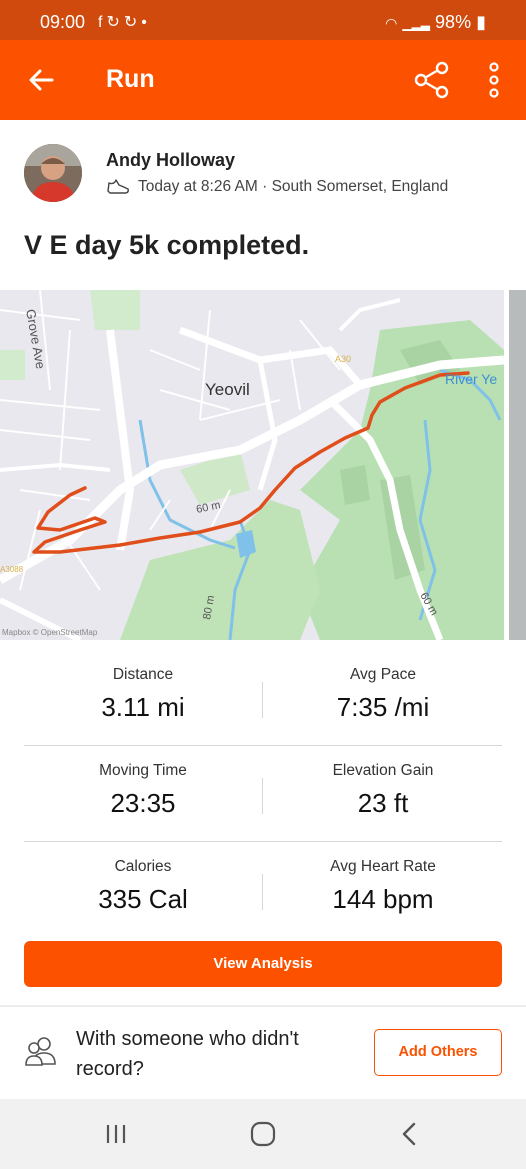 The image size is (526, 1169). I want to click on avatar, so click(53, 173).